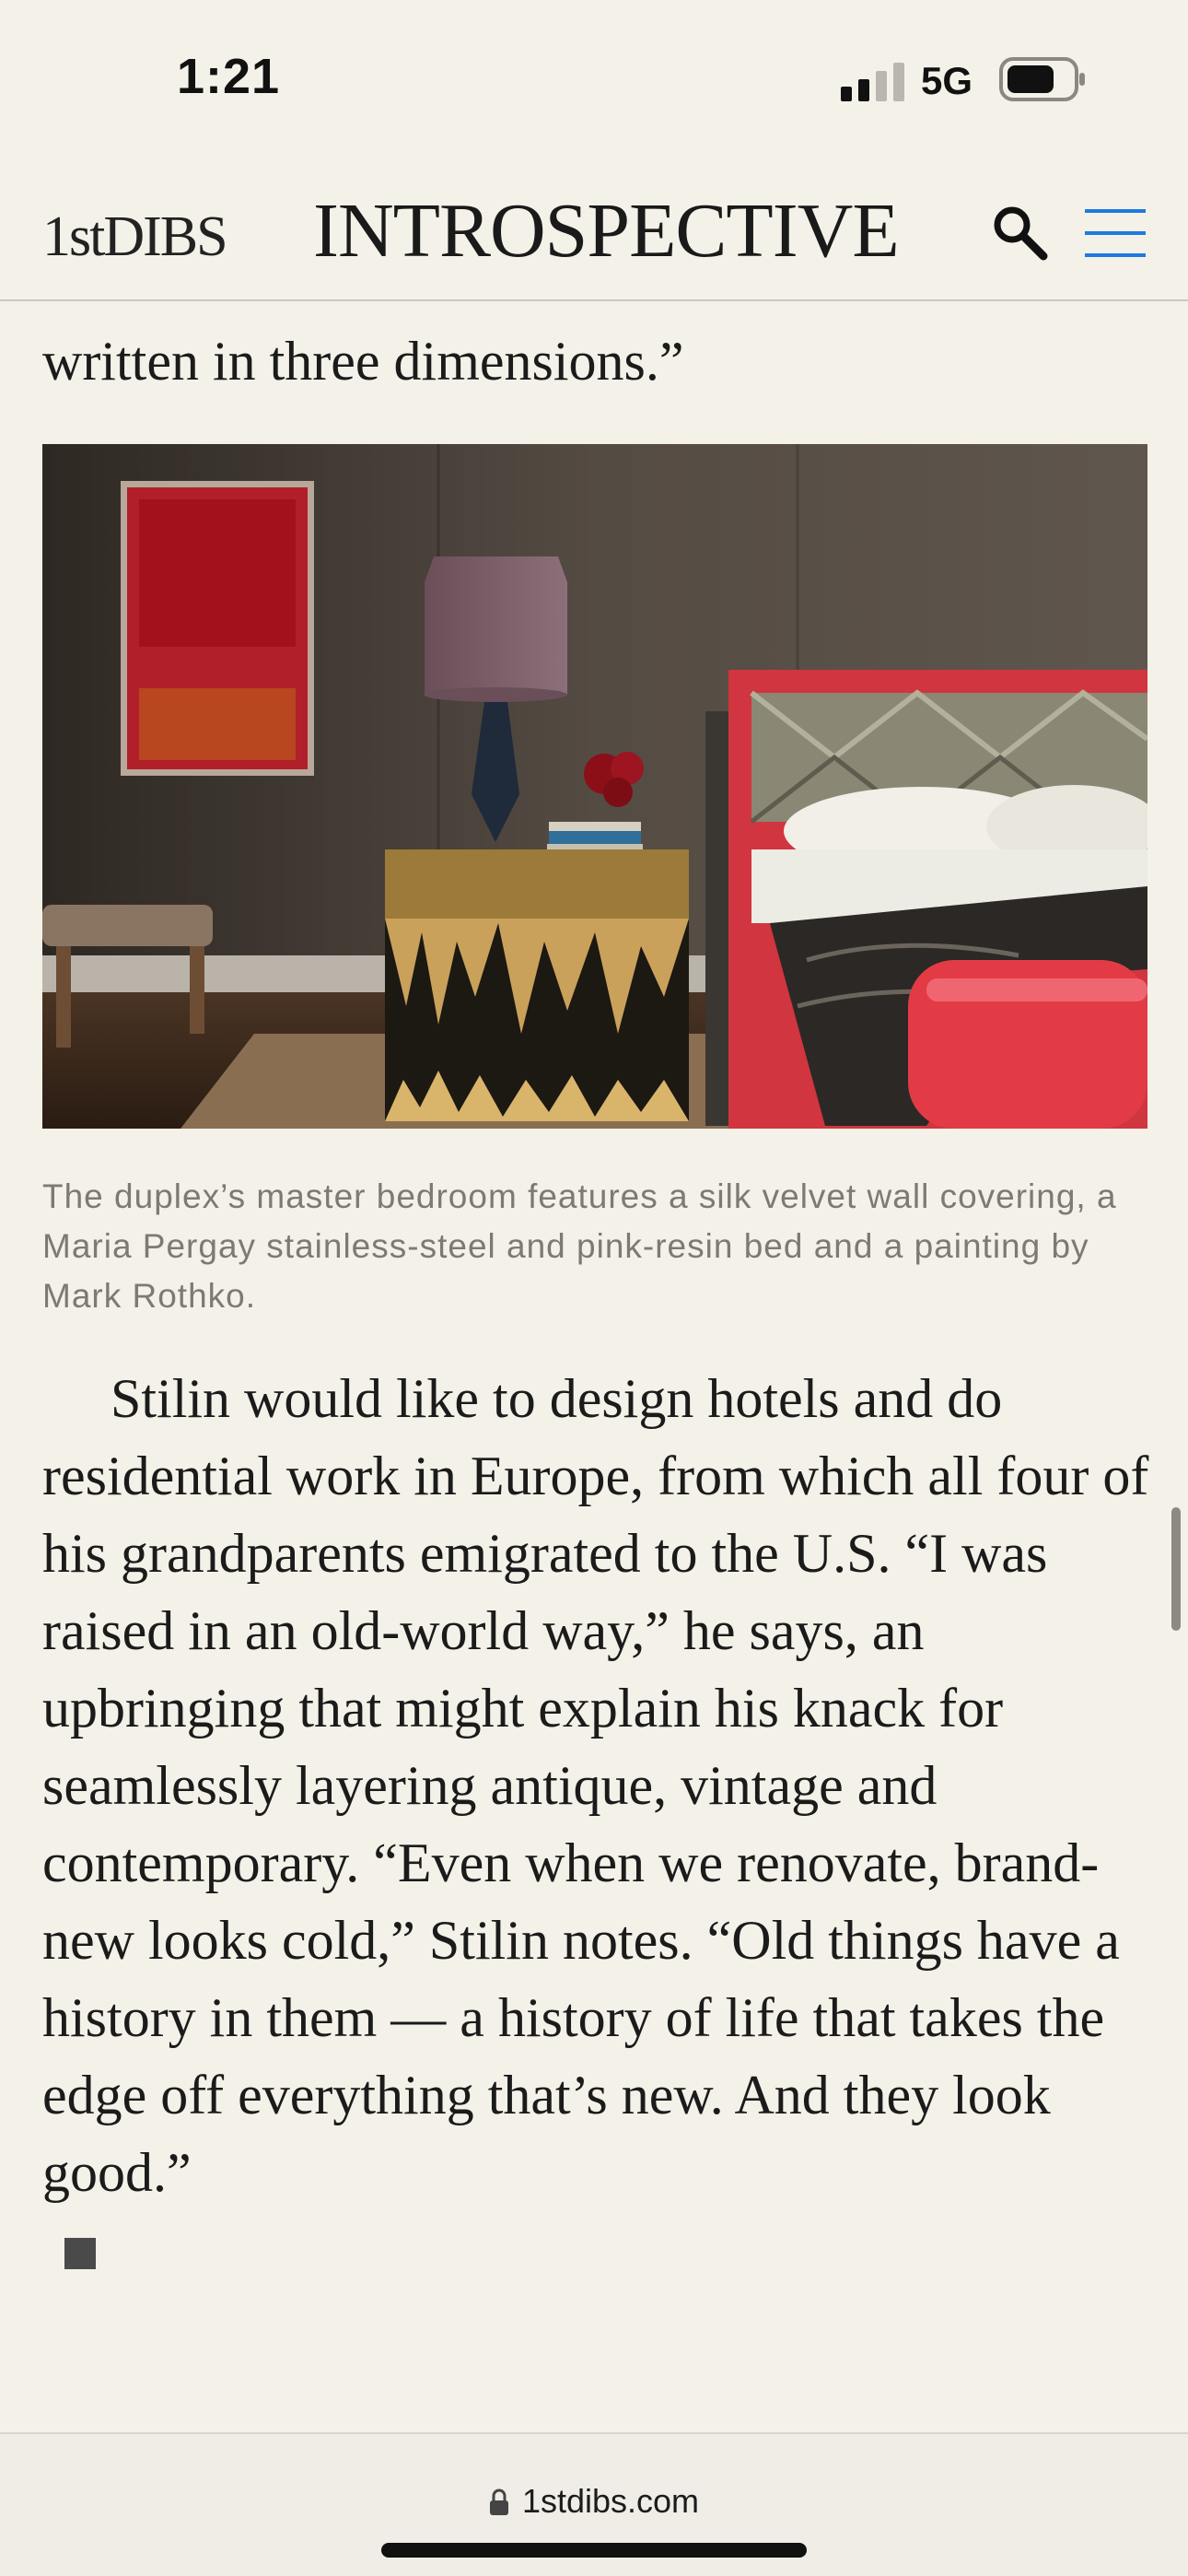 The width and height of the screenshot is (1188, 2576). I want to click on browser-address-bar: 1stdibs.com, so click(594, 2504).